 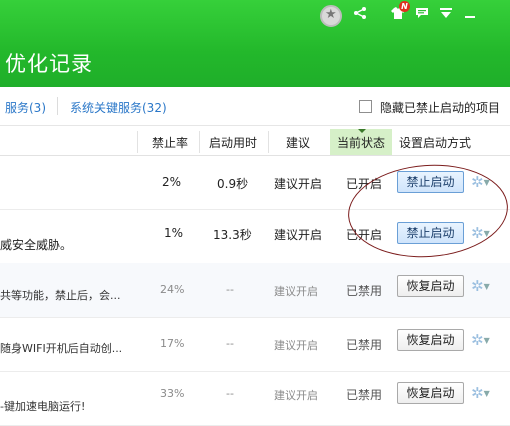 I want to click on skin-shirt-icon: N, so click(x=398, y=13).